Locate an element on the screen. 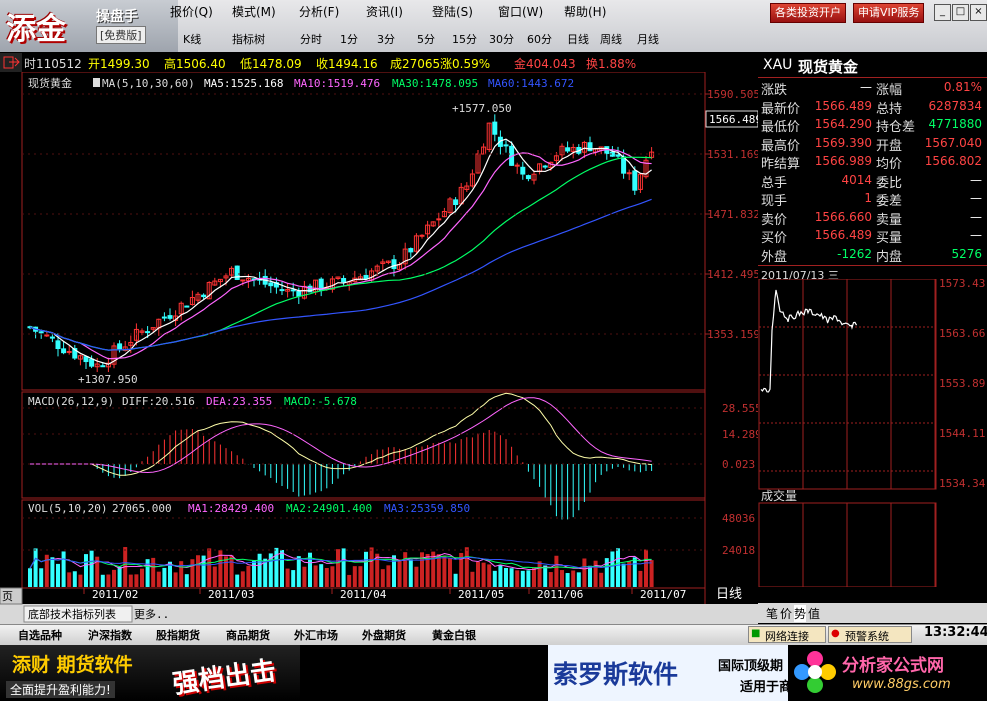 This screenshot has width=987, height=701. date-tick: 2011/04 is located at coordinates (363, 594).